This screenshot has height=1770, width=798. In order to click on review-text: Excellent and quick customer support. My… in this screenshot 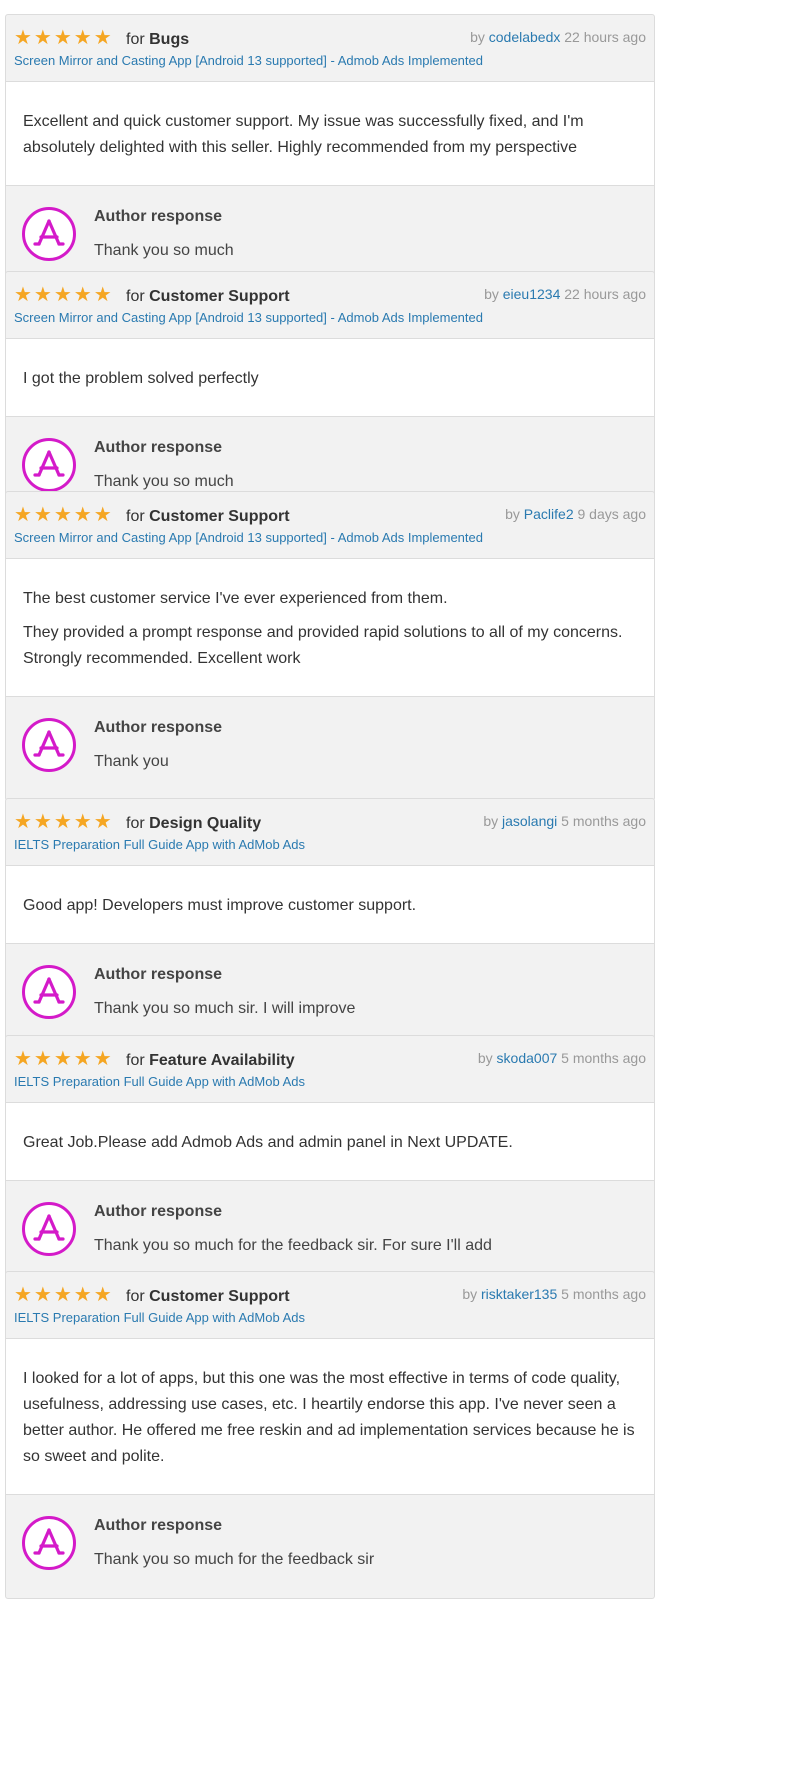, I will do `click(303, 134)`.